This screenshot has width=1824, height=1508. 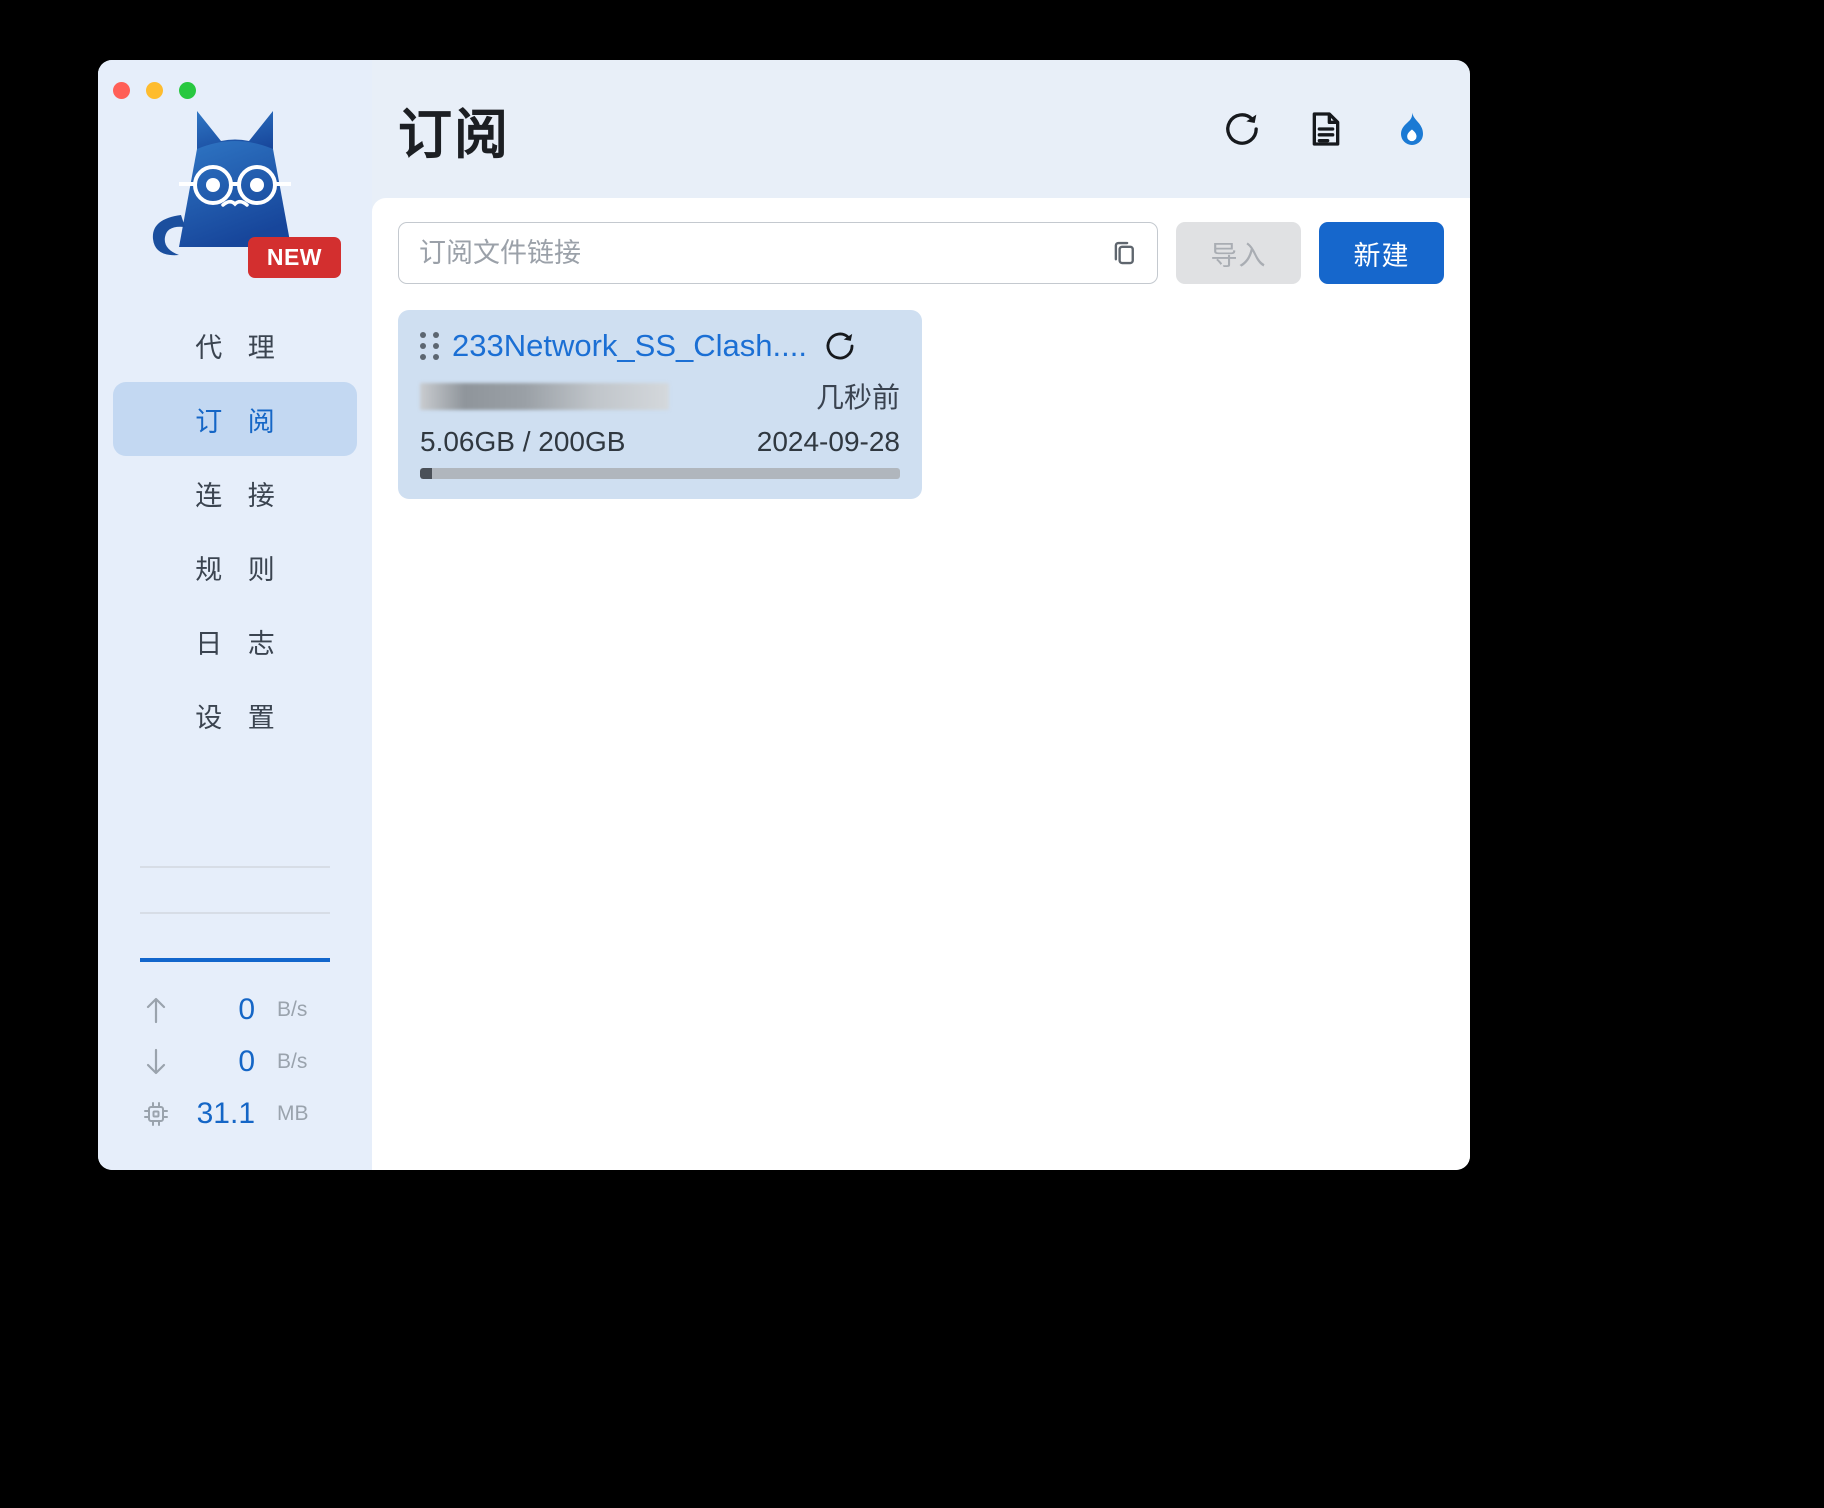 I want to click on sidebar-item-rules: 规 则, so click(x=235, y=567).